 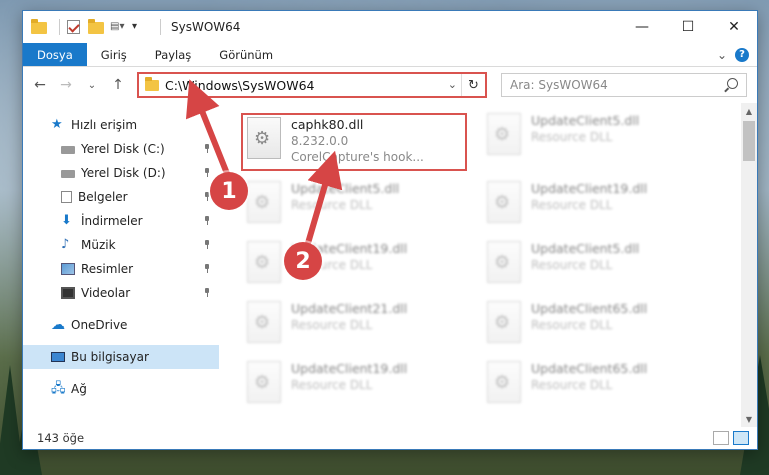 I want to click on help-icon: ?, so click(x=742, y=54).